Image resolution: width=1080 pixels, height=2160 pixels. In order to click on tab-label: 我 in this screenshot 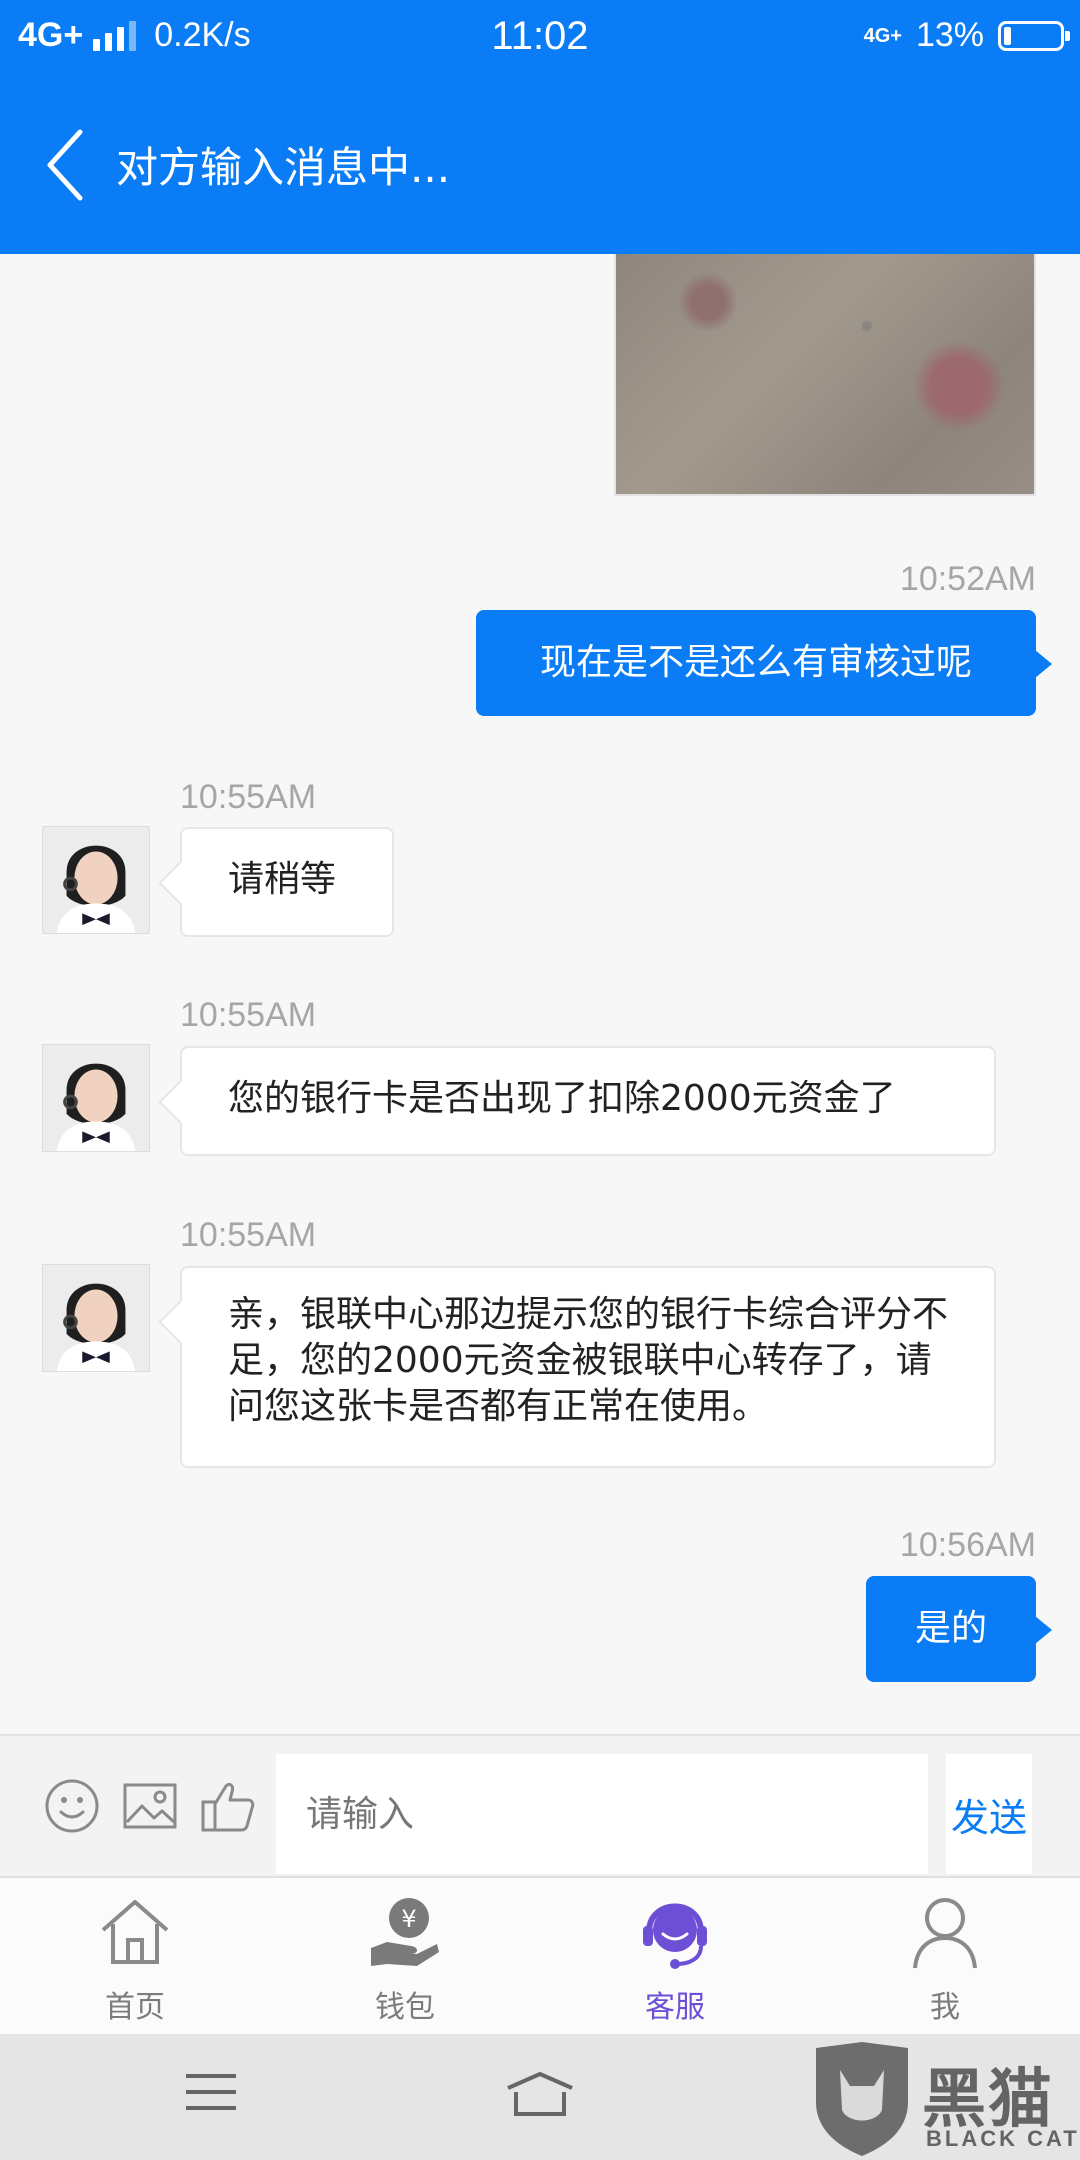, I will do `click(945, 2007)`.